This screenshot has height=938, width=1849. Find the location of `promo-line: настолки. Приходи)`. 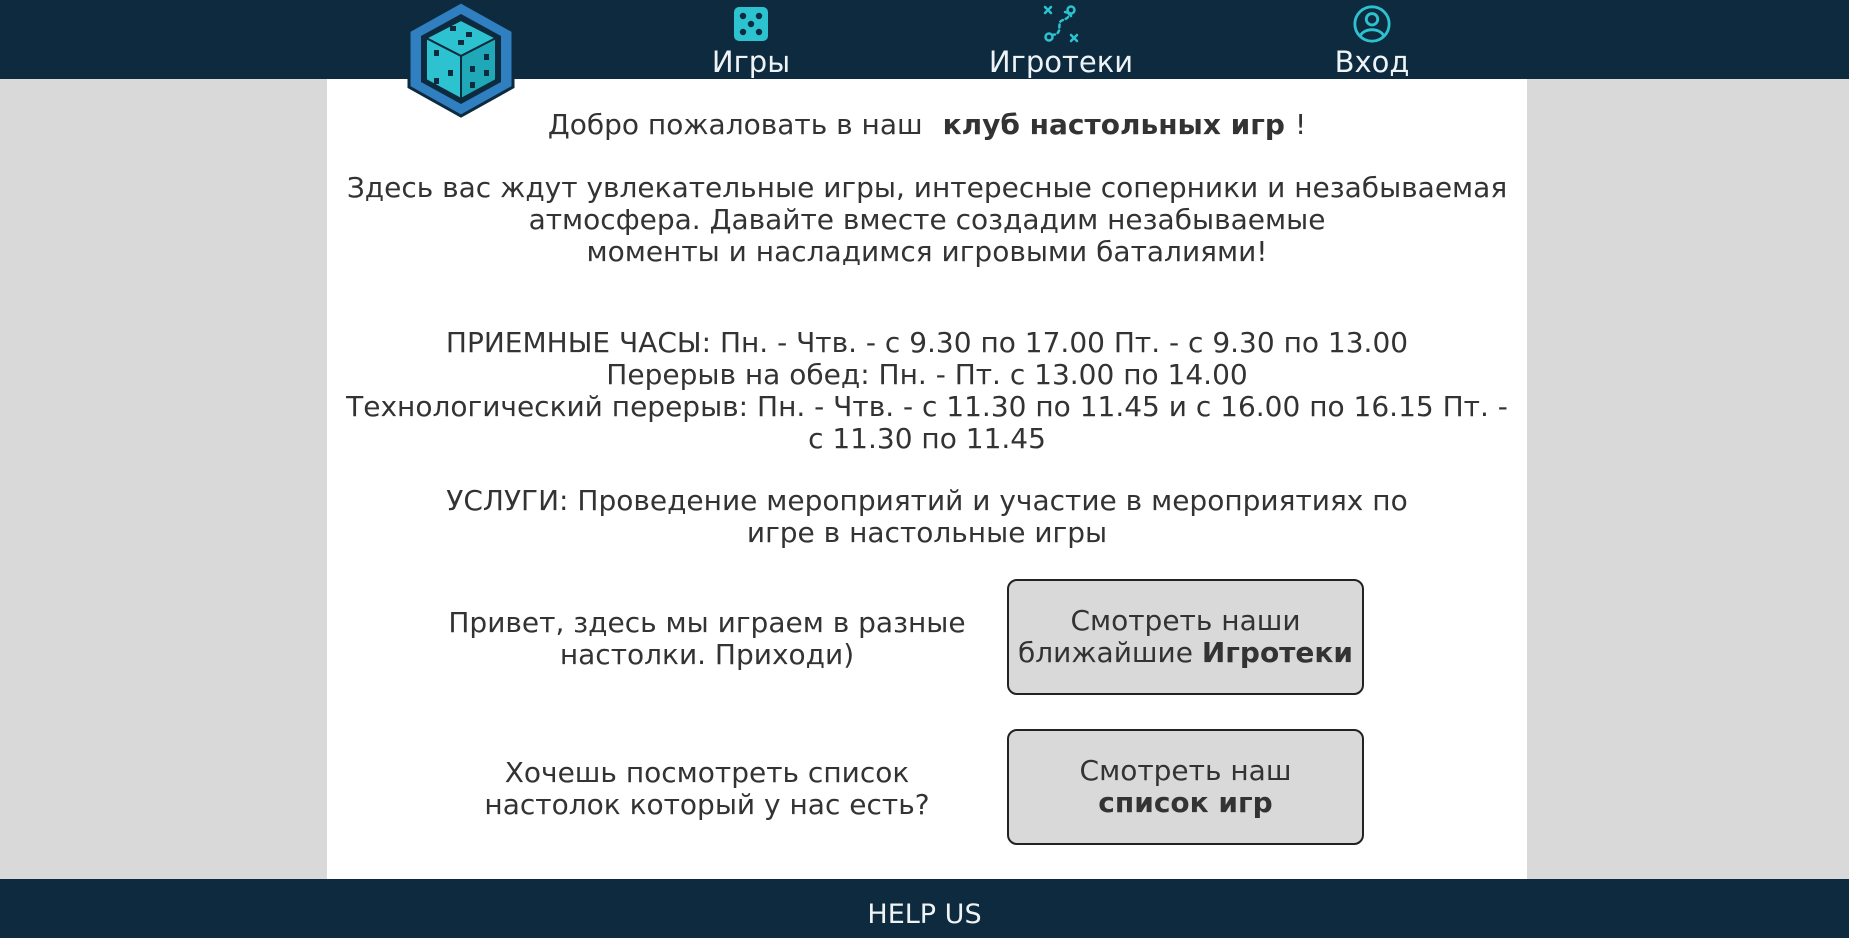

promo-line: настолки. Приходи) is located at coordinates (707, 654).